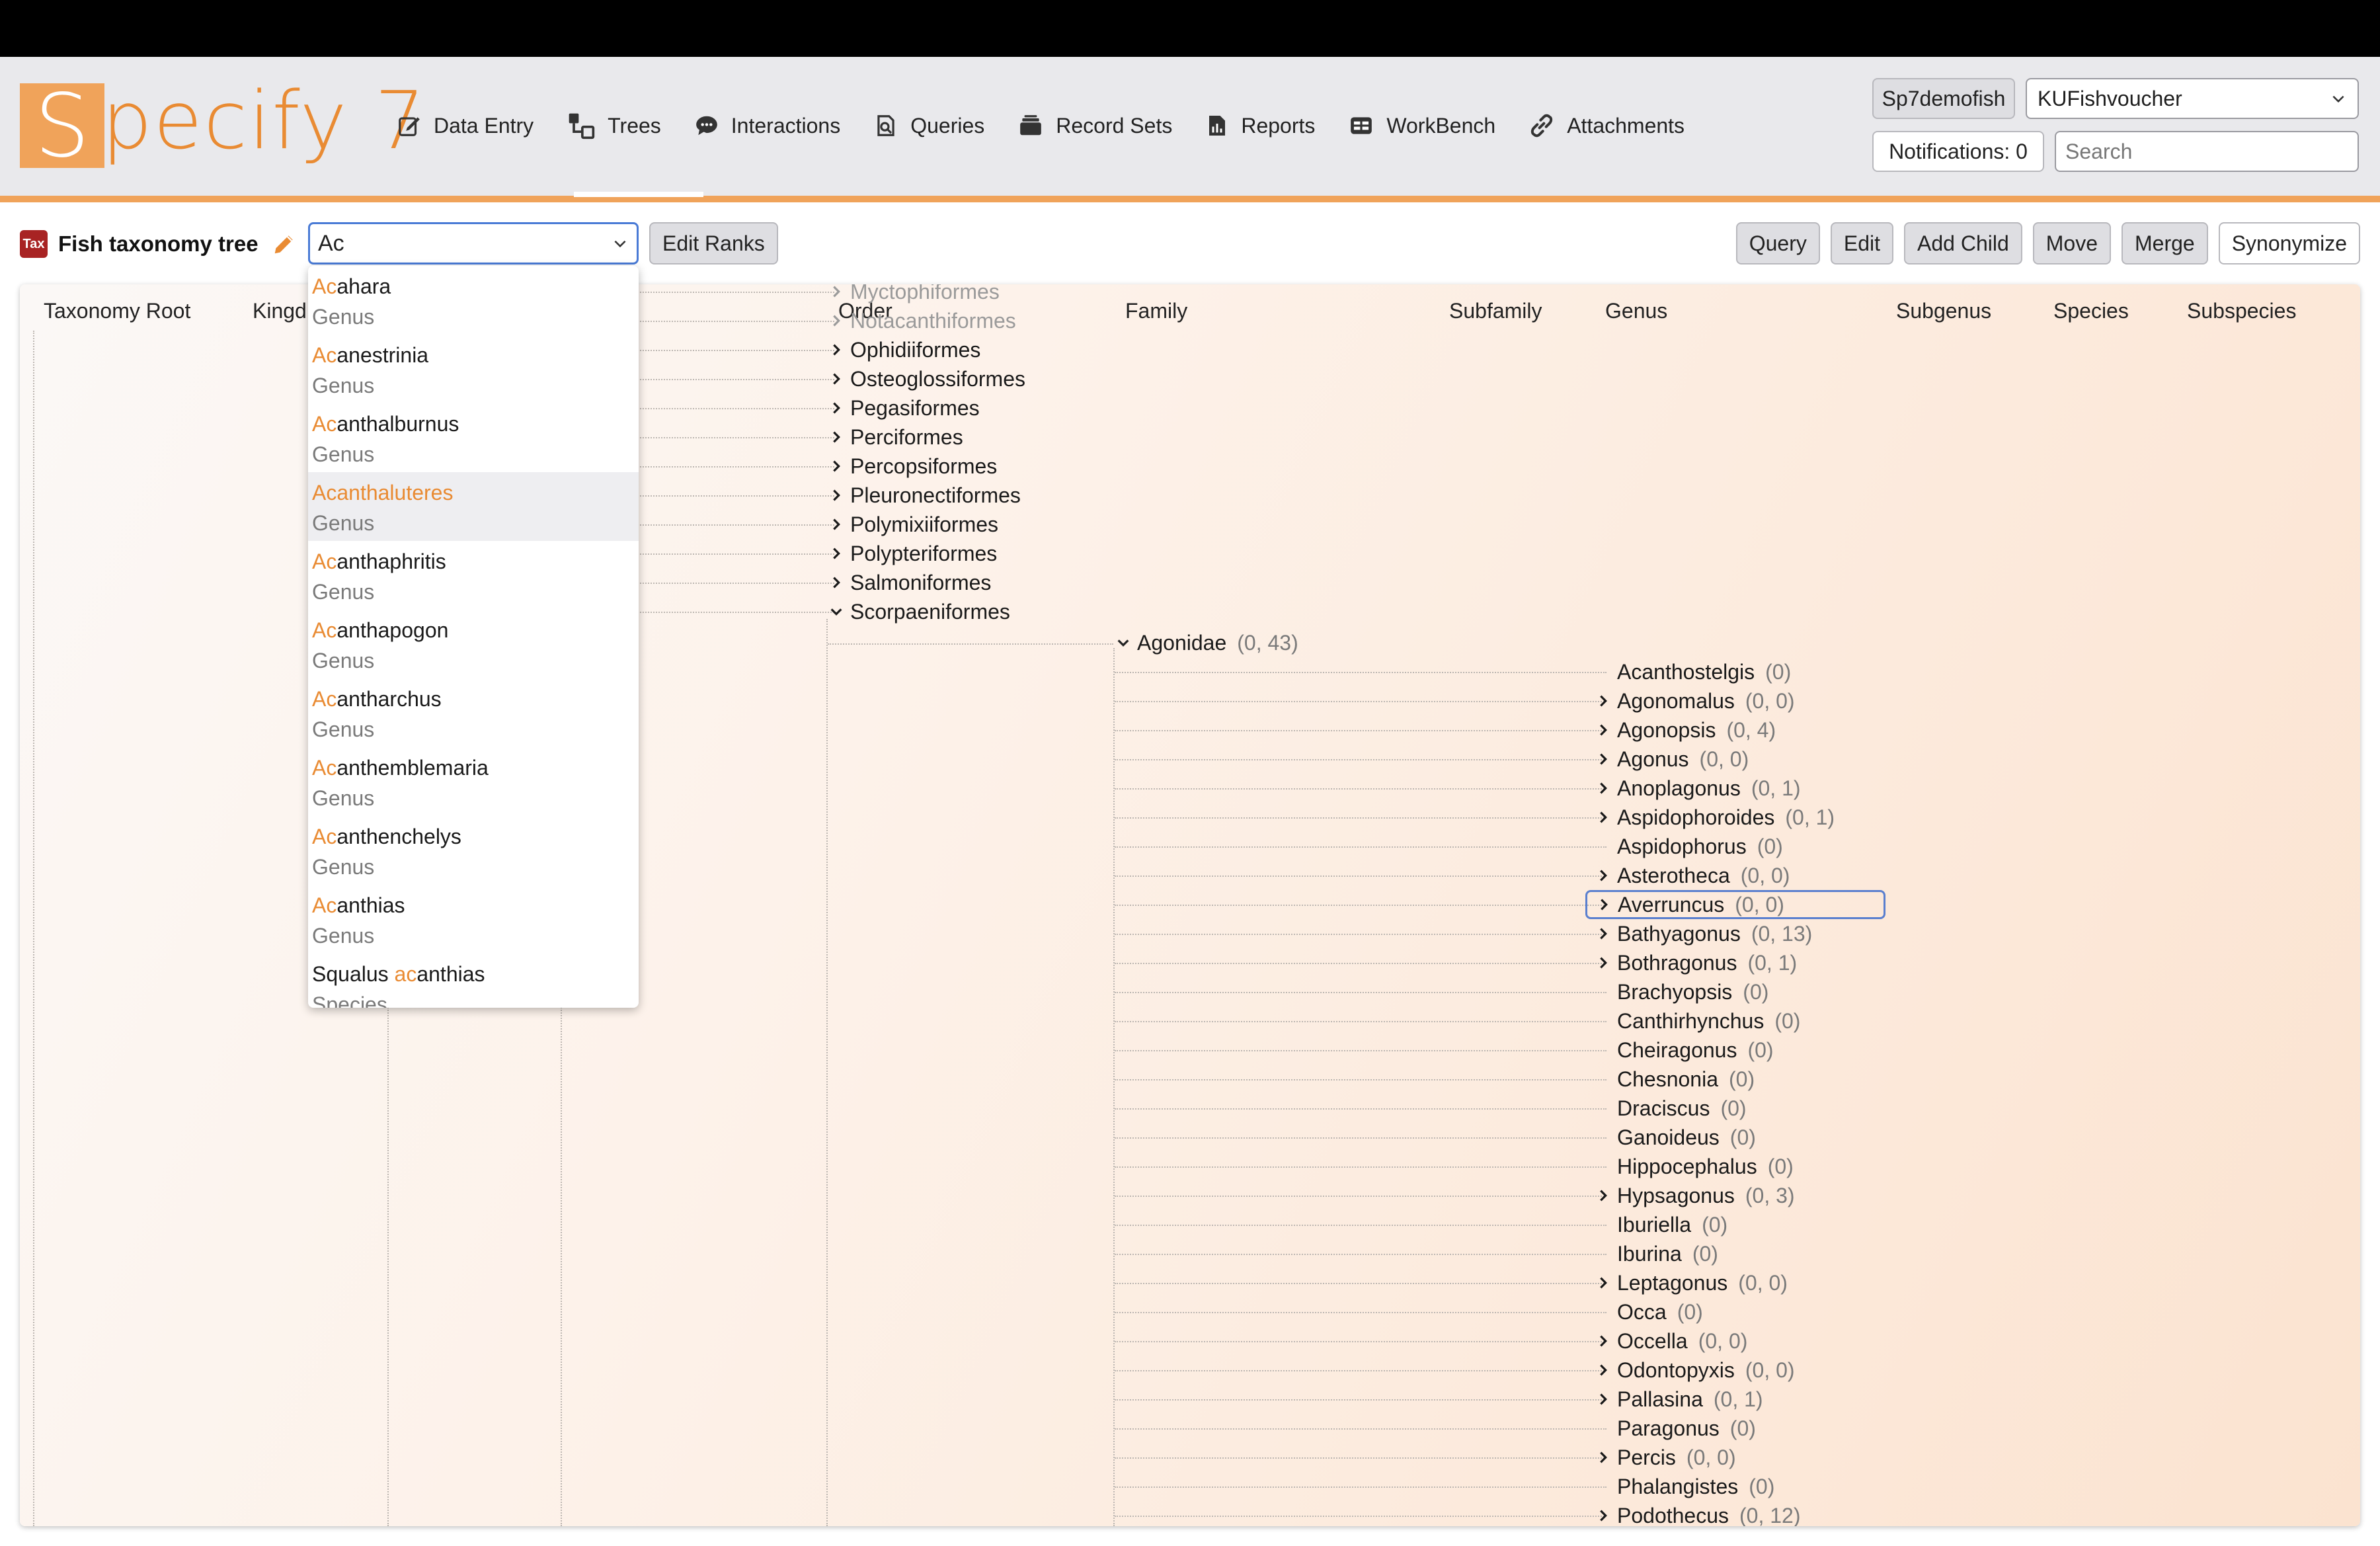 This screenshot has height=1546, width=2380. What do you see at coordinates (1674, 1137) in the screenshot?
I see `tree-node-genus: Ganoideus (0)` at bounding box center [1674, 1137].